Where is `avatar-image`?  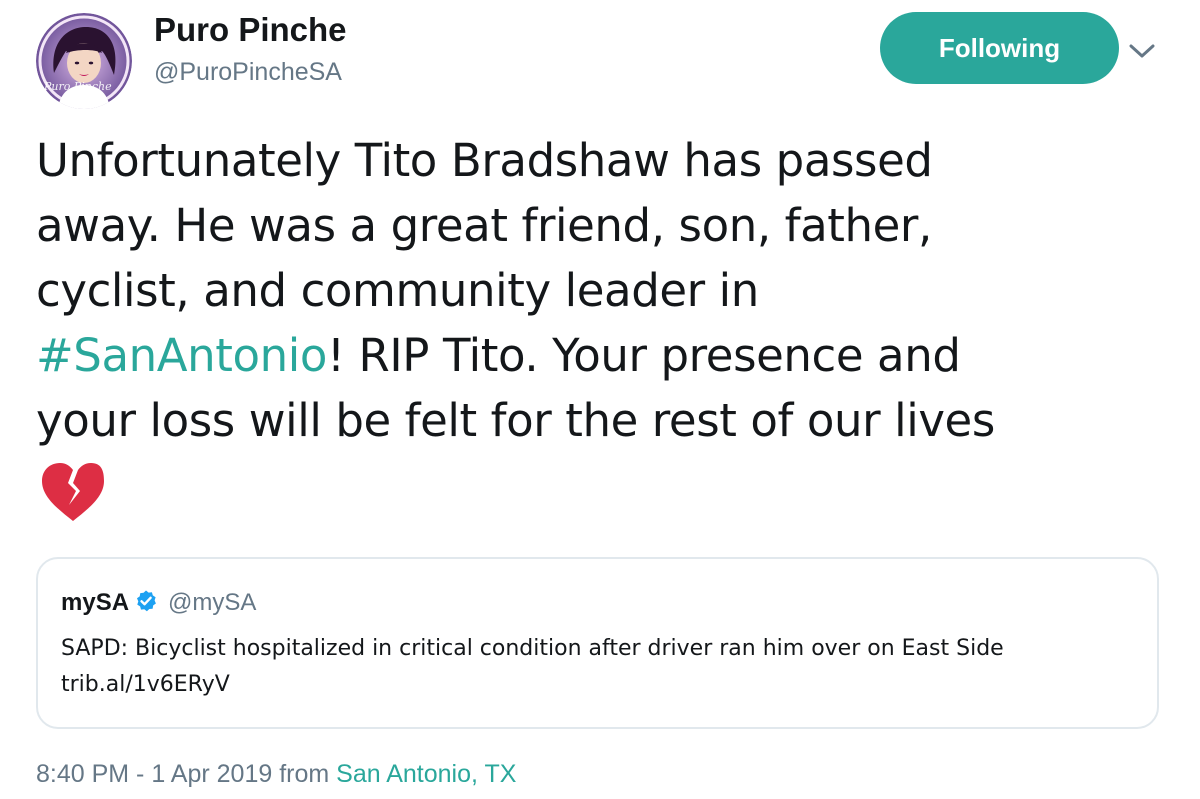 avatar-image is located at coordinates (84, 61).